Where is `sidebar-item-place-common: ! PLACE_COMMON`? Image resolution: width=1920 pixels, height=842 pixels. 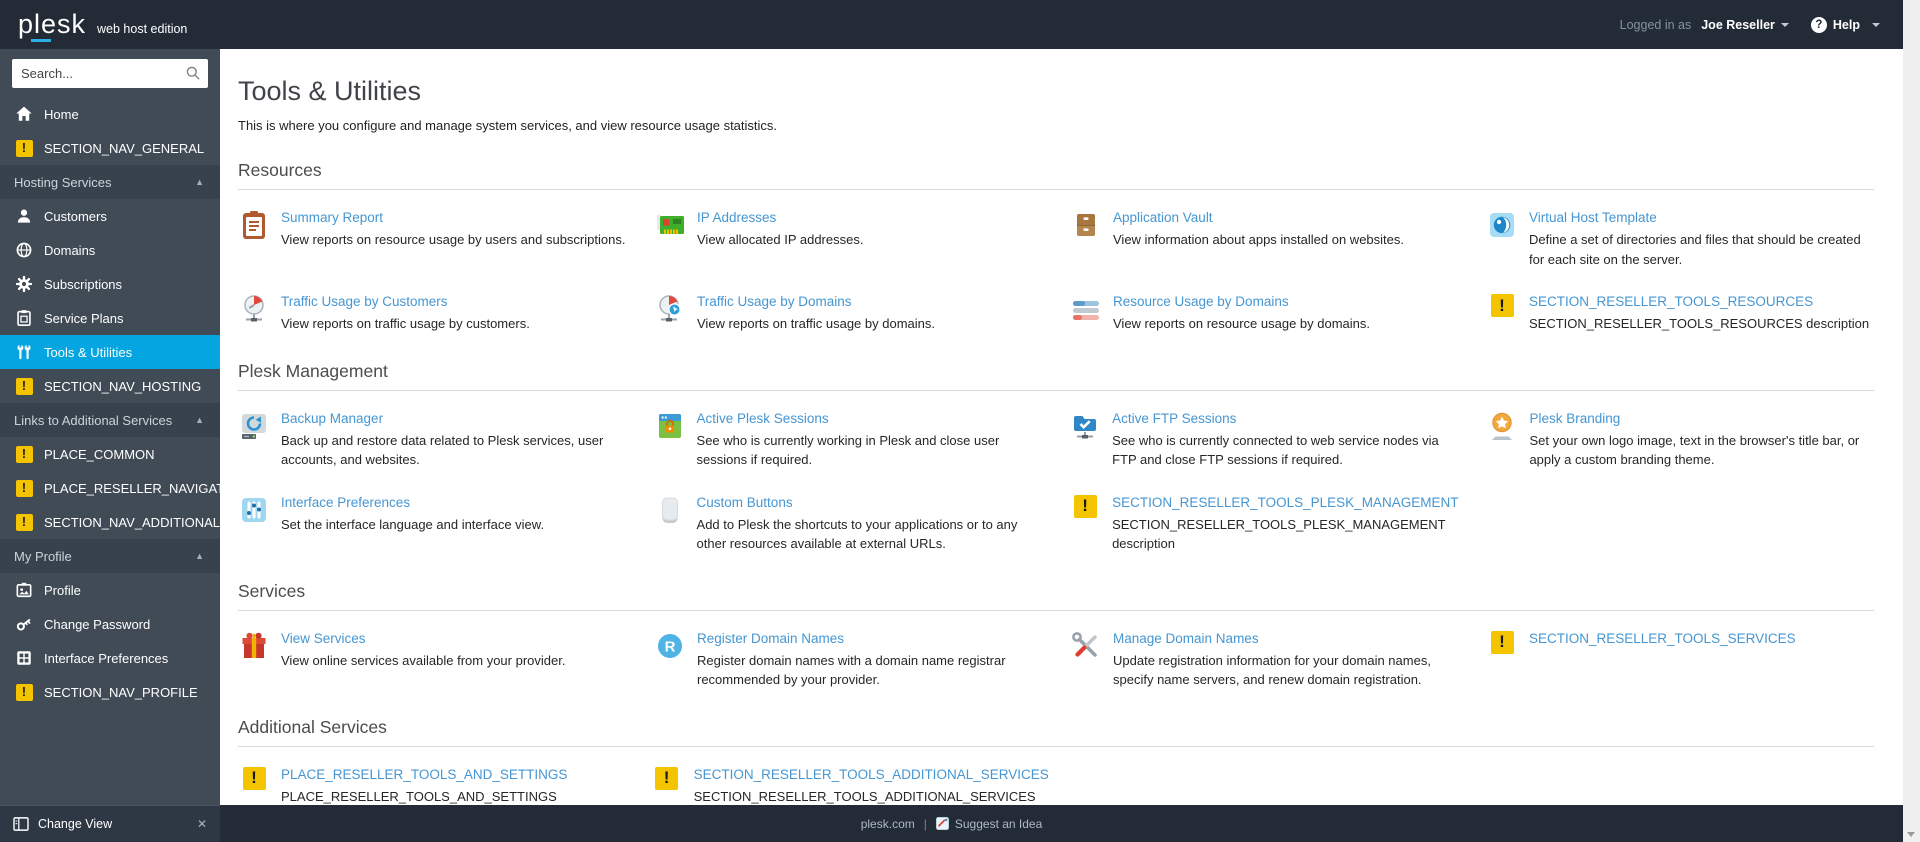
sidebar-item-place-common: ! PLACE_COMMON is located at coordinates (110, 454).